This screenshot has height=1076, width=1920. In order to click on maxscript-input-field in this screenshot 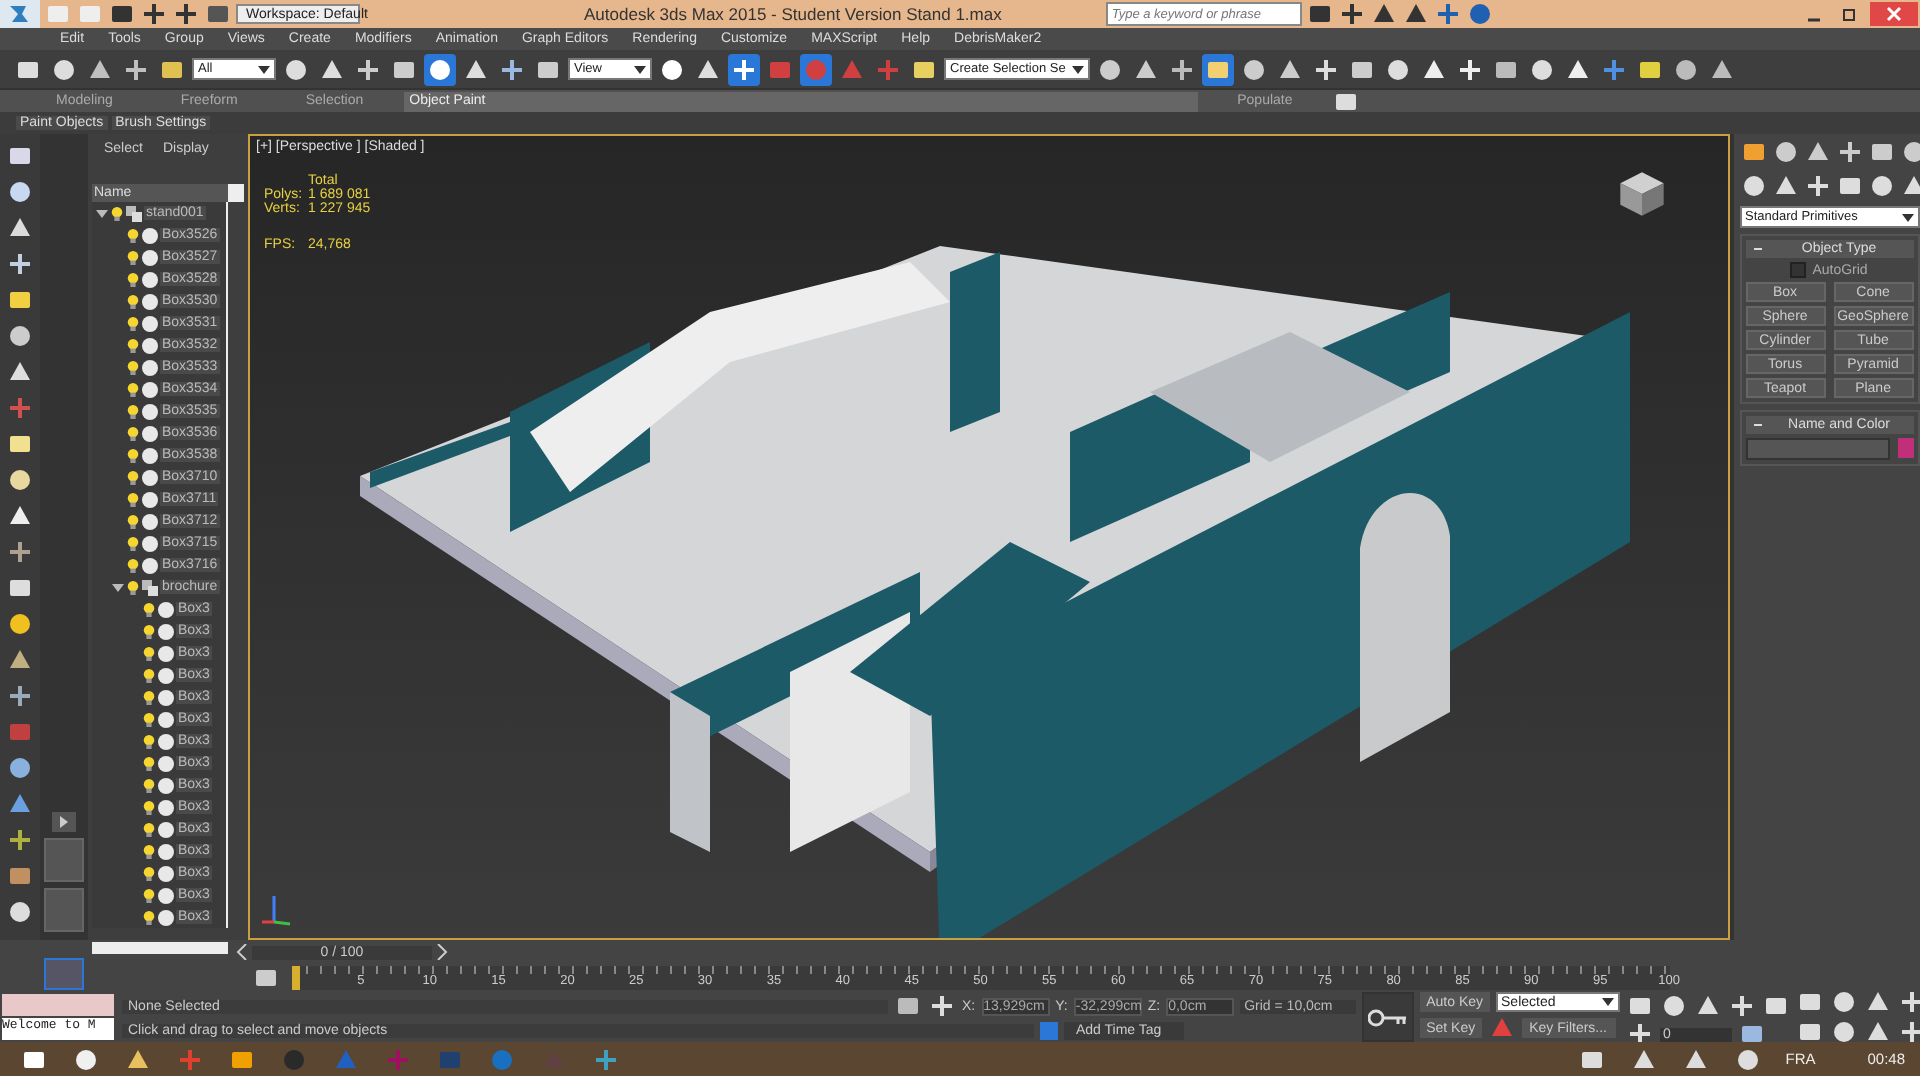, I will do `click(58, 1005)`.